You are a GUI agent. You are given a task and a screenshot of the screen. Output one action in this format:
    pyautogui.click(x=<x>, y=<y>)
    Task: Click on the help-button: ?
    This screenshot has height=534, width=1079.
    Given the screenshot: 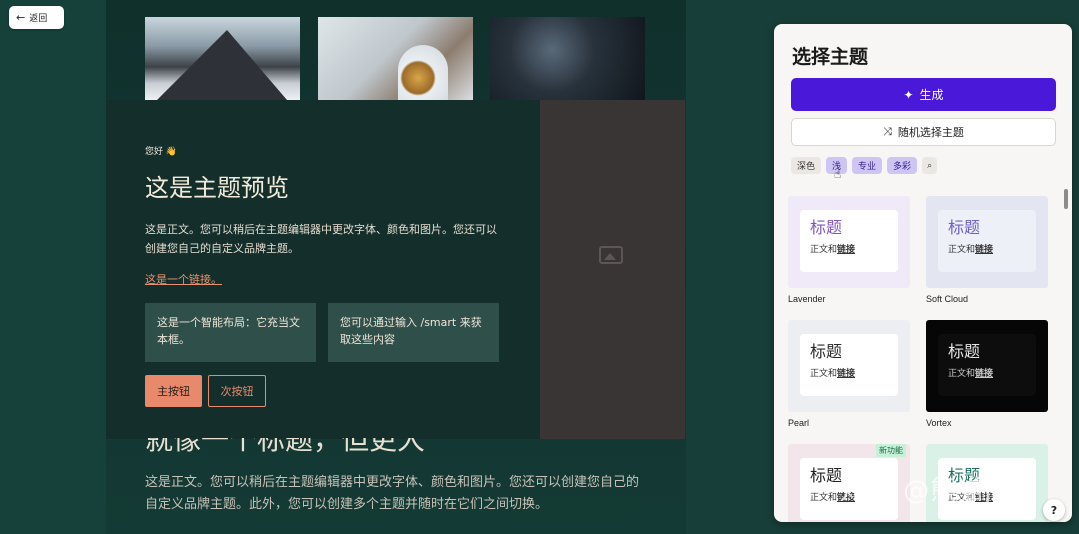 What is the action you would take?
    pyautogui.click(x=1054, y=510)
    